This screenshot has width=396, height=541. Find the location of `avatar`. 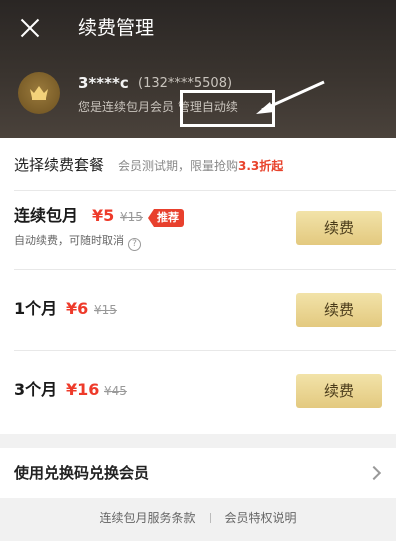

avatar is located at coordinates (39, 93).